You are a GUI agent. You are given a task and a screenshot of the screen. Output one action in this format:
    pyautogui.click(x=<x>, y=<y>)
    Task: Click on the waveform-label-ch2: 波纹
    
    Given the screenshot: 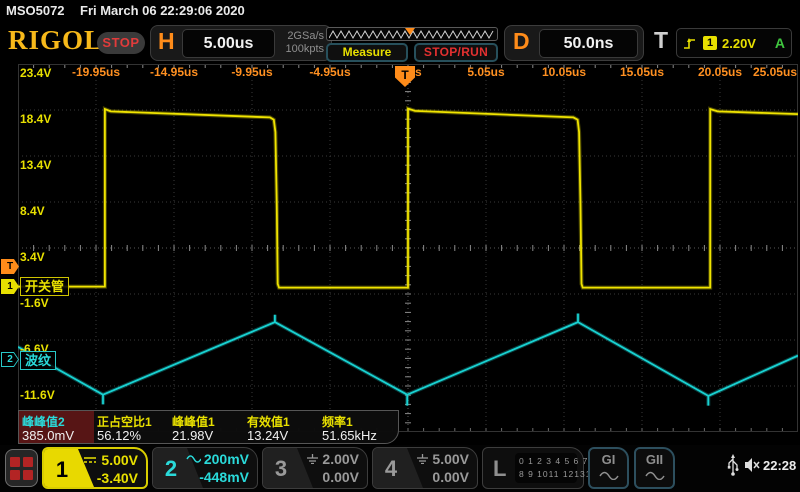 What is the action you would take?
    pyautogui.click(x=38, y=360)
    